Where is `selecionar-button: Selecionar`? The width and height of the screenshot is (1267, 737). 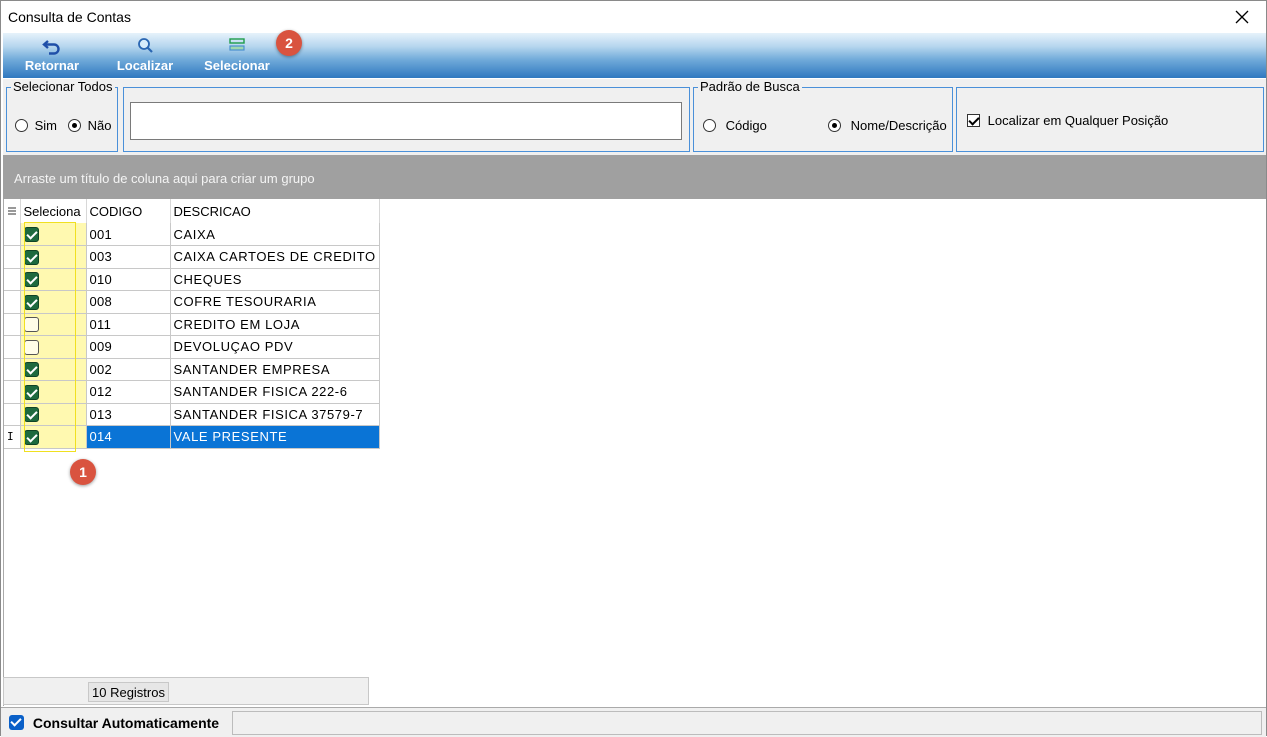
selecionar-button: Selecionar is located at coordinates (237, 57).